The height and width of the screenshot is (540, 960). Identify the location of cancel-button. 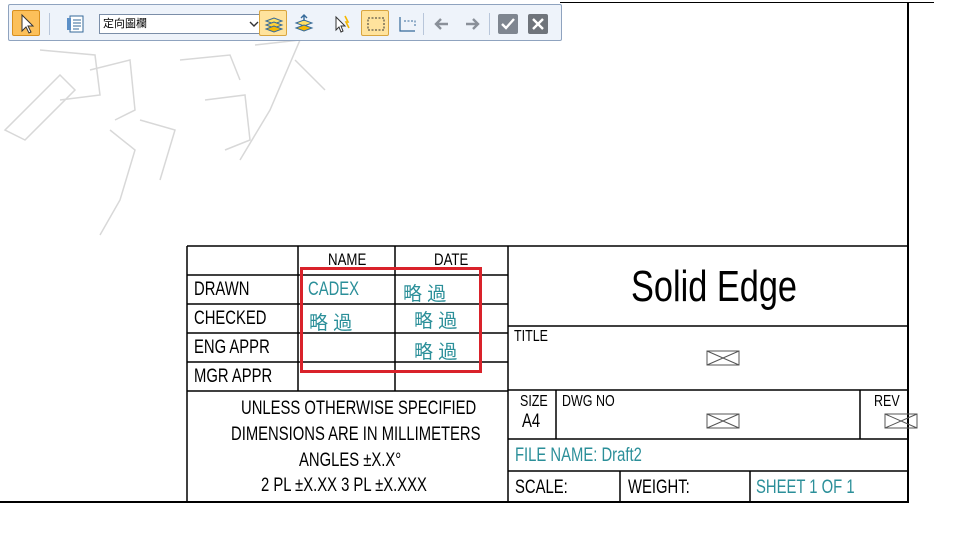
(537, 23).